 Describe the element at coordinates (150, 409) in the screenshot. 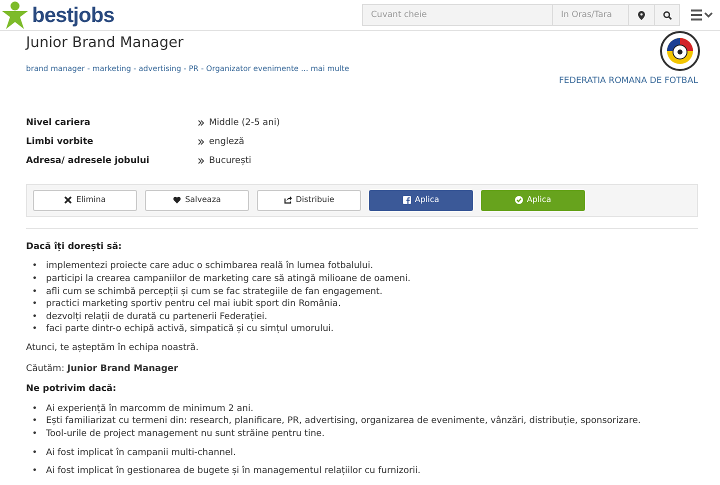

I see `list-item: Ai experiență în marcomm de minimum 2 ani.` at that location.